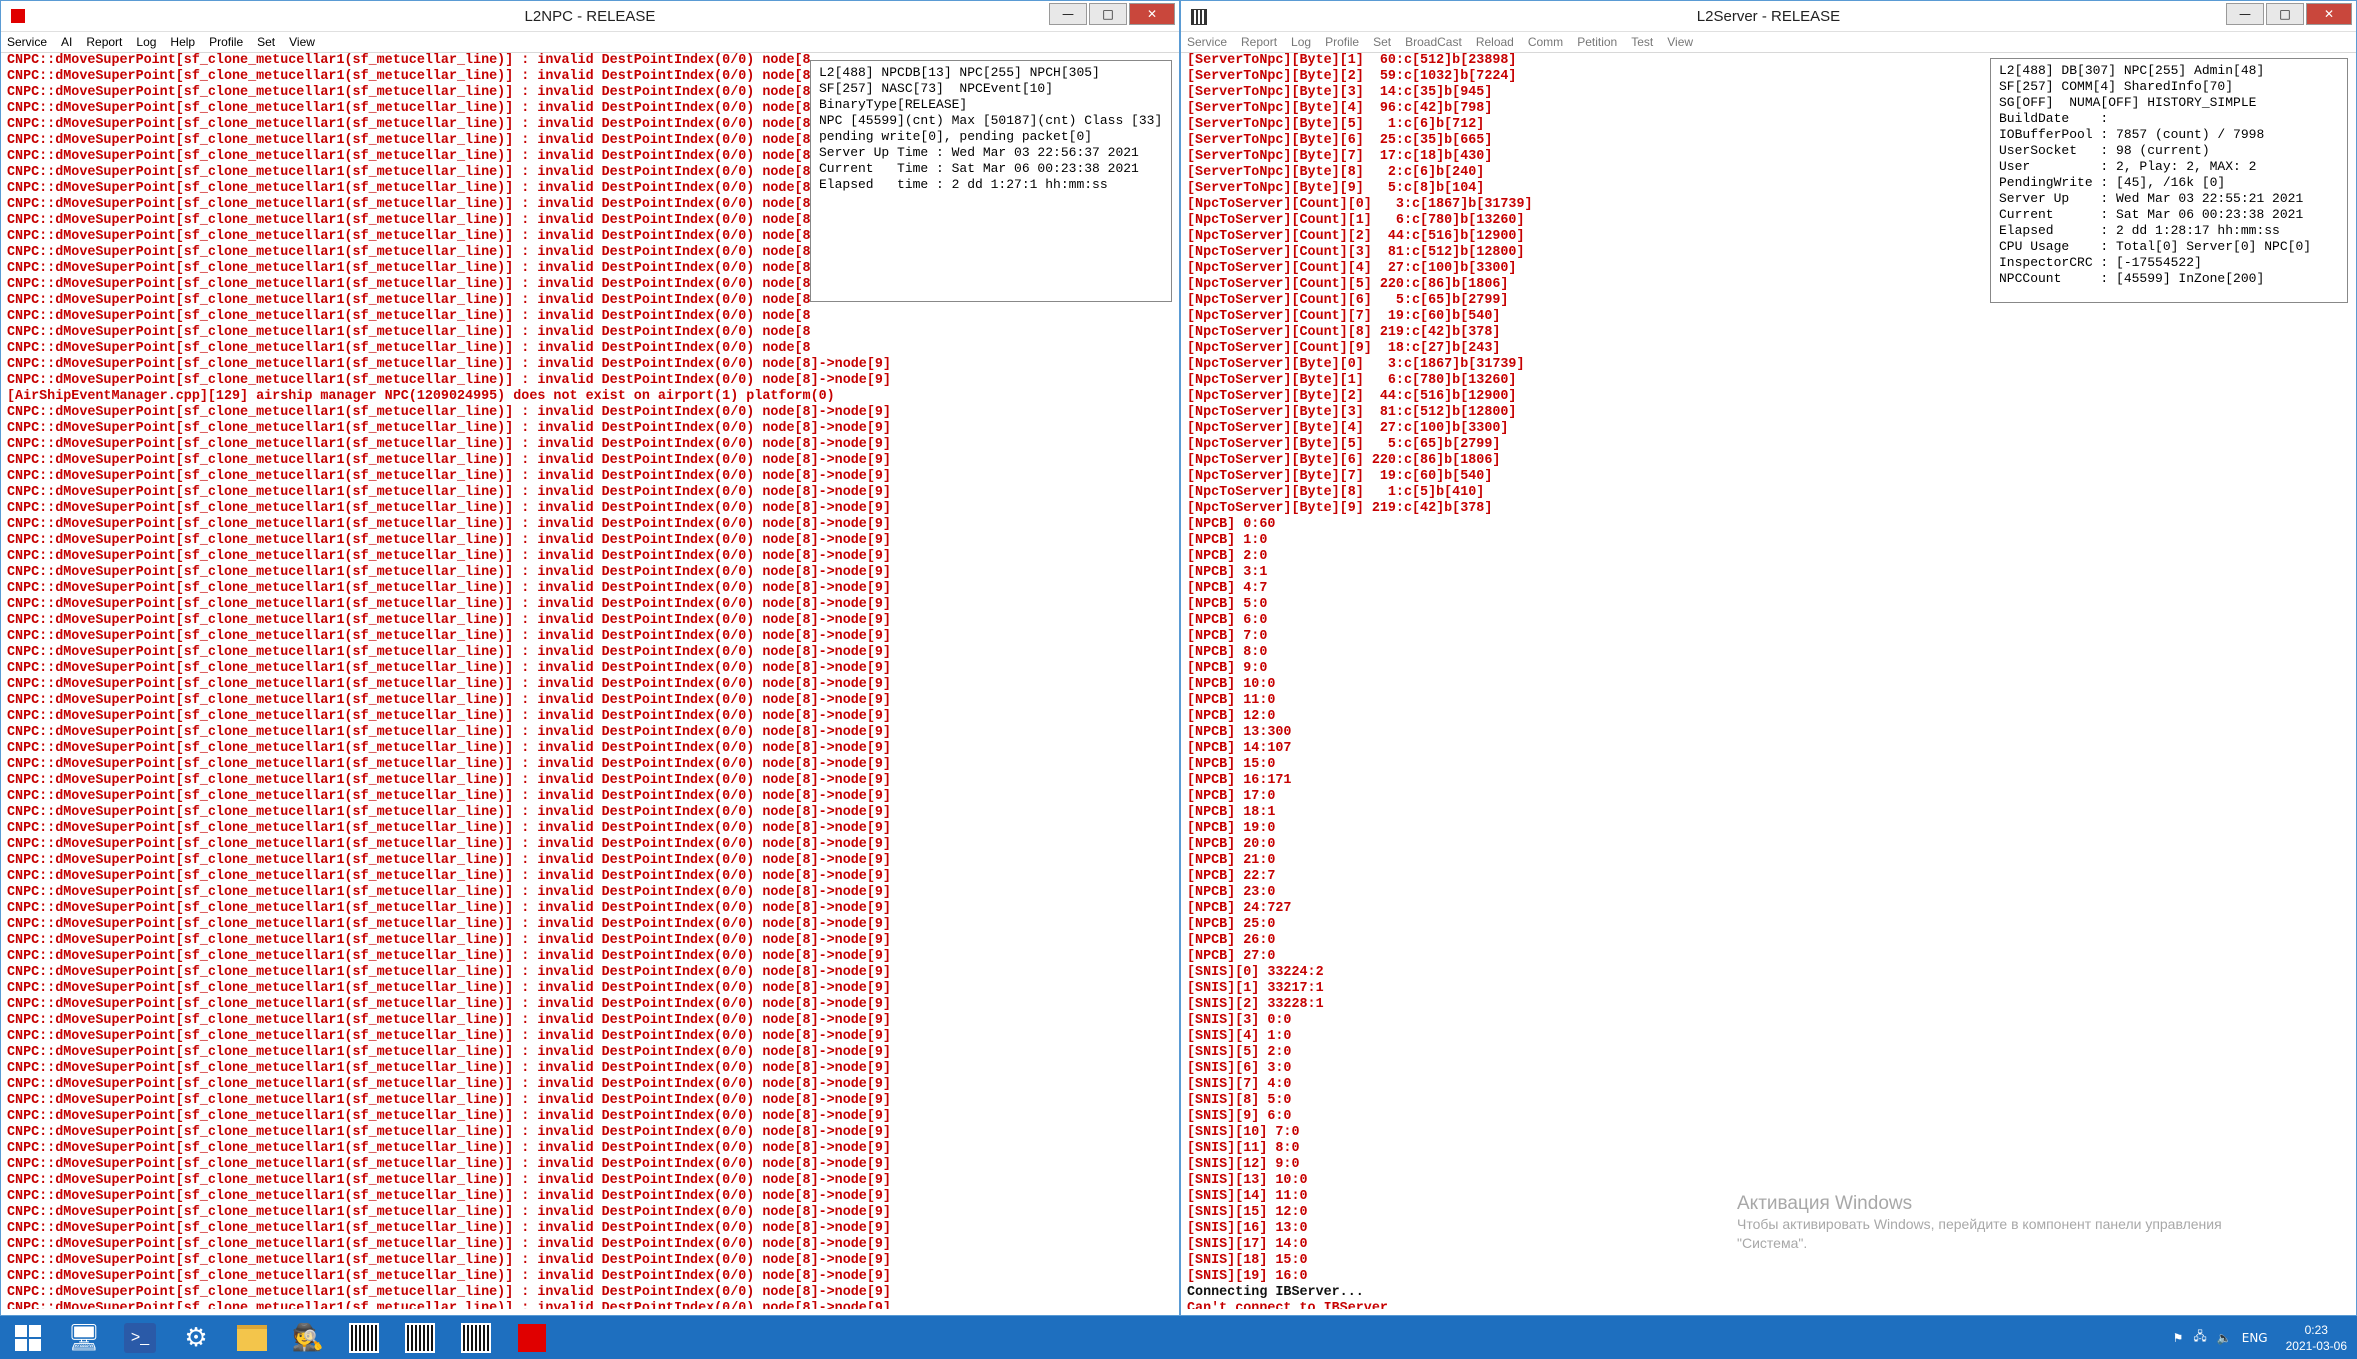 The image size is (2357, 1359). What do you see at coordinates (1239, 1100) in the screenshot?
I see `log-line: [SNIS][8] 5:0` at bounding box center [1239, 1100].